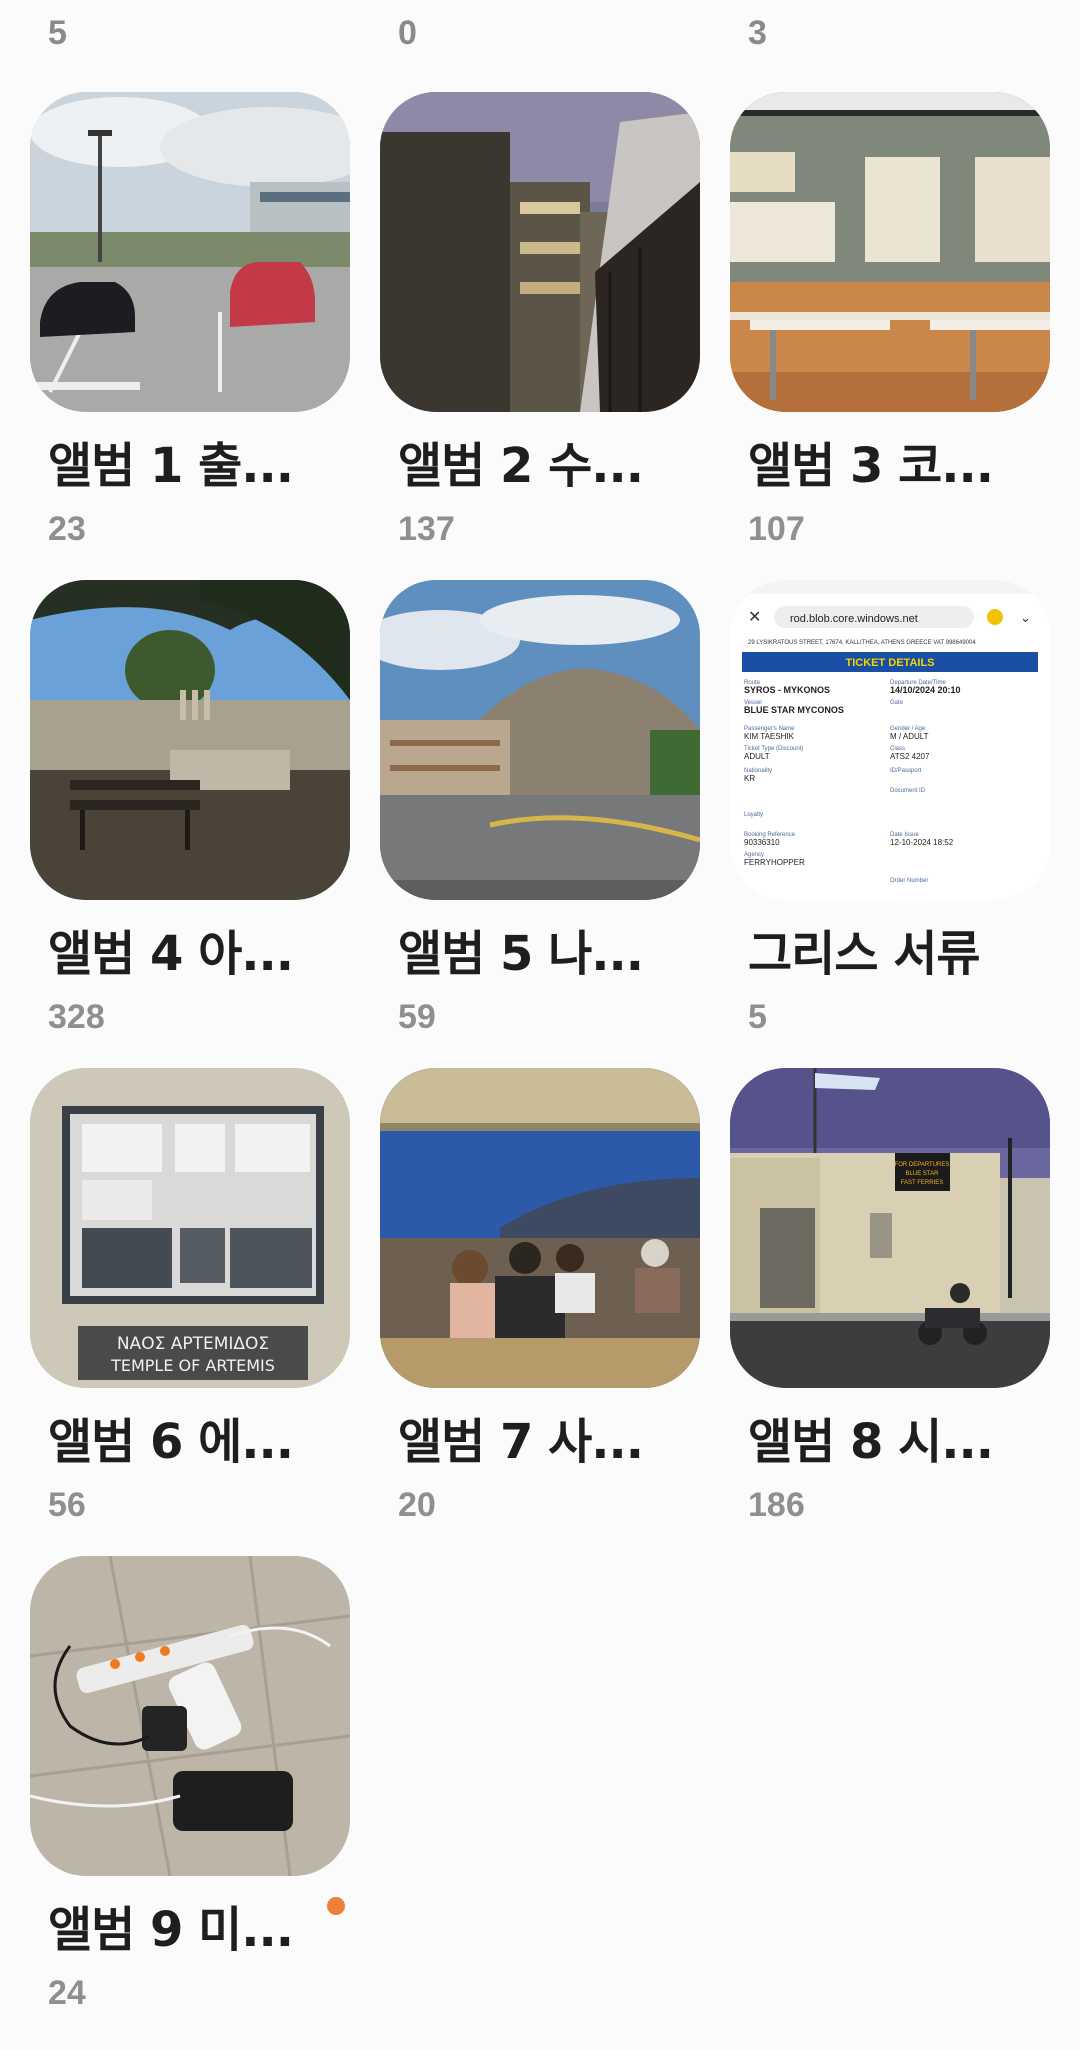 The width and height of the screenshot is (1080, 2050). I want to click on ticket-label: Gate, so click(897, 703).